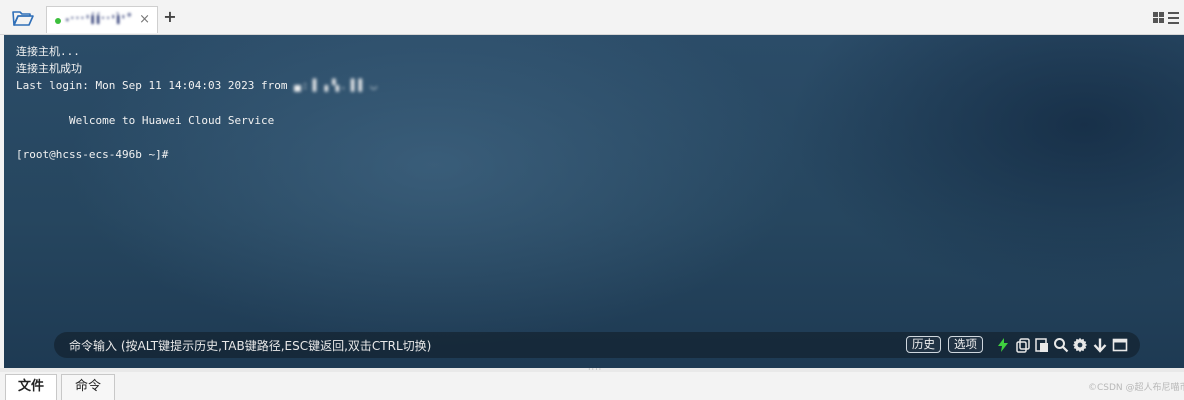 Image resolution: width=1184 pixels, height=400 pixels. Describe the element at coordinates (92, 155) in the screenshot. I see `terminal-prompt: [root@hcss-ecs-496b ~]#` at that location.